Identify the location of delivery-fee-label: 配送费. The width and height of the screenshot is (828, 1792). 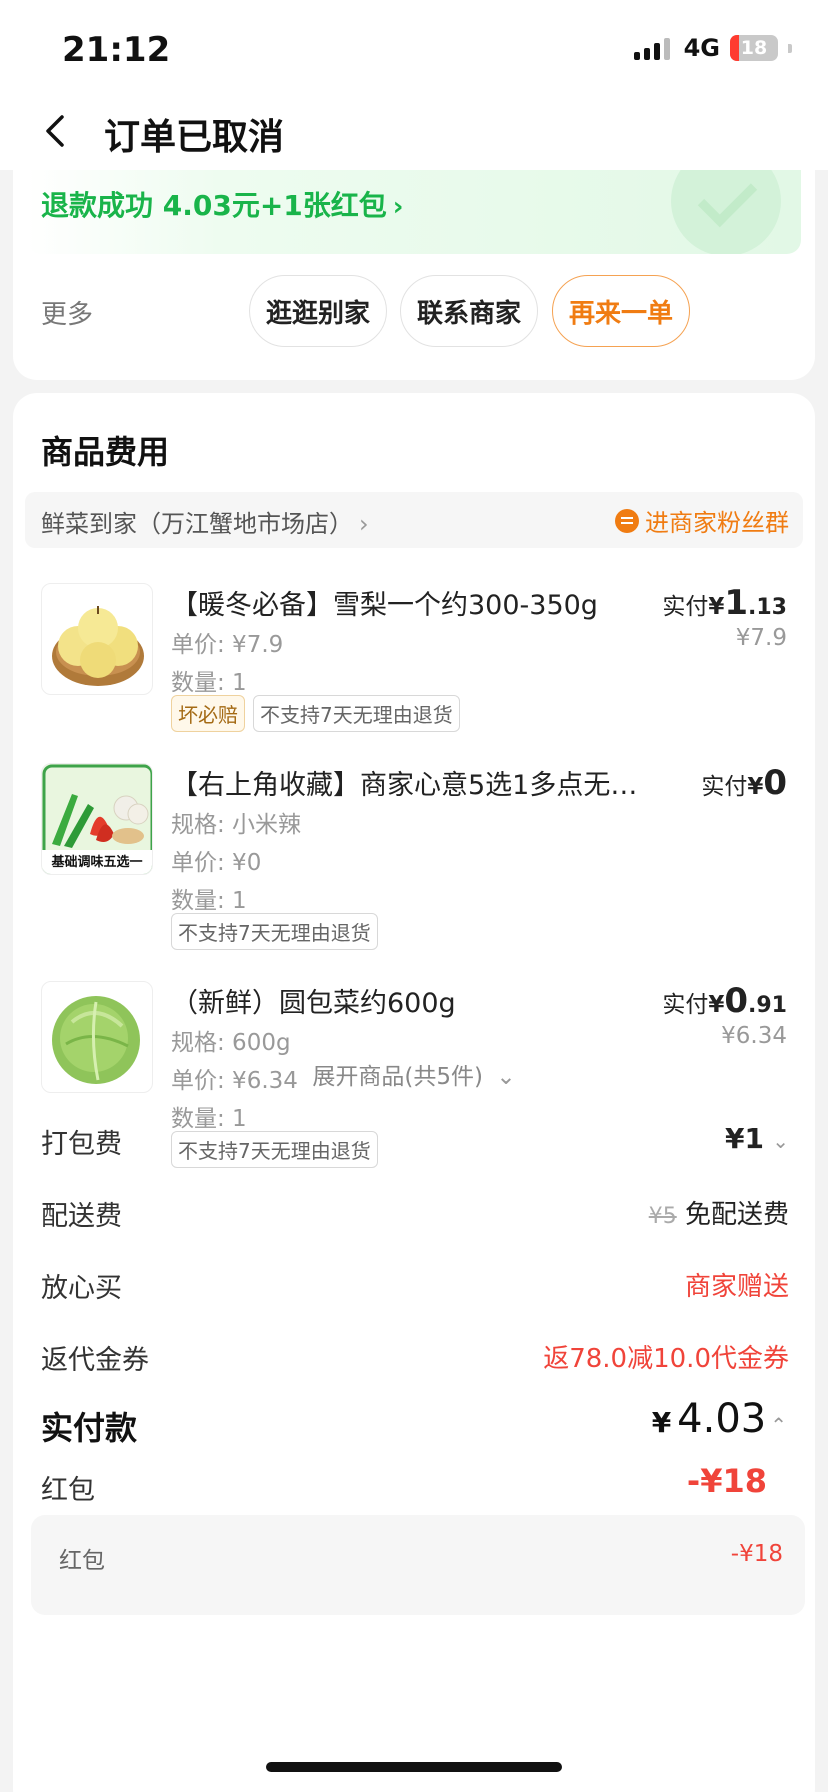
(81, 1216).